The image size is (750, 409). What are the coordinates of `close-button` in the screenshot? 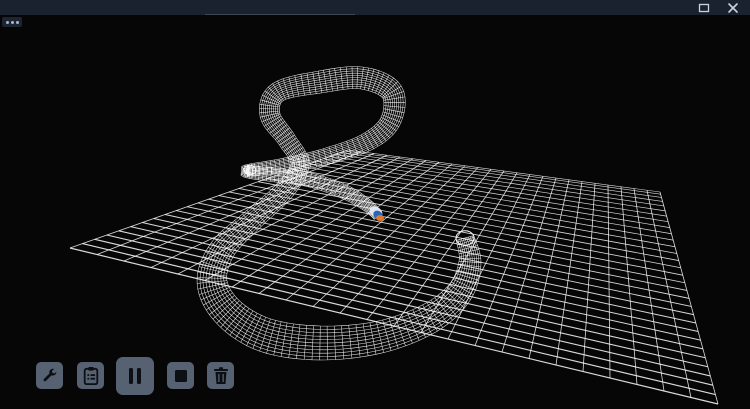 It's located at (733, 7).